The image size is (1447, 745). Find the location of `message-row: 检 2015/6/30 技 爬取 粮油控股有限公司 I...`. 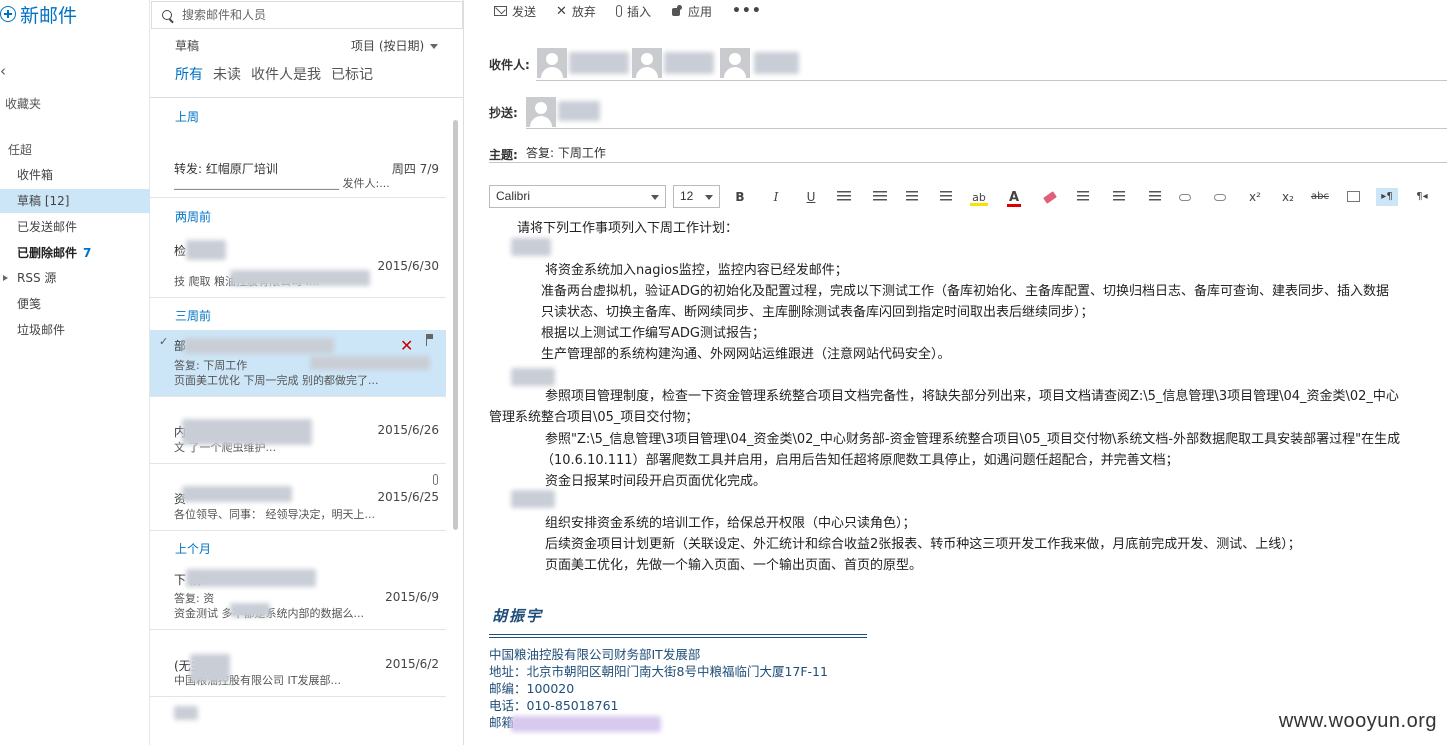

message-row: 检 2015/6/30 技 爬取 粮油控股有限公司 I... is located at coordinates (298, 265).